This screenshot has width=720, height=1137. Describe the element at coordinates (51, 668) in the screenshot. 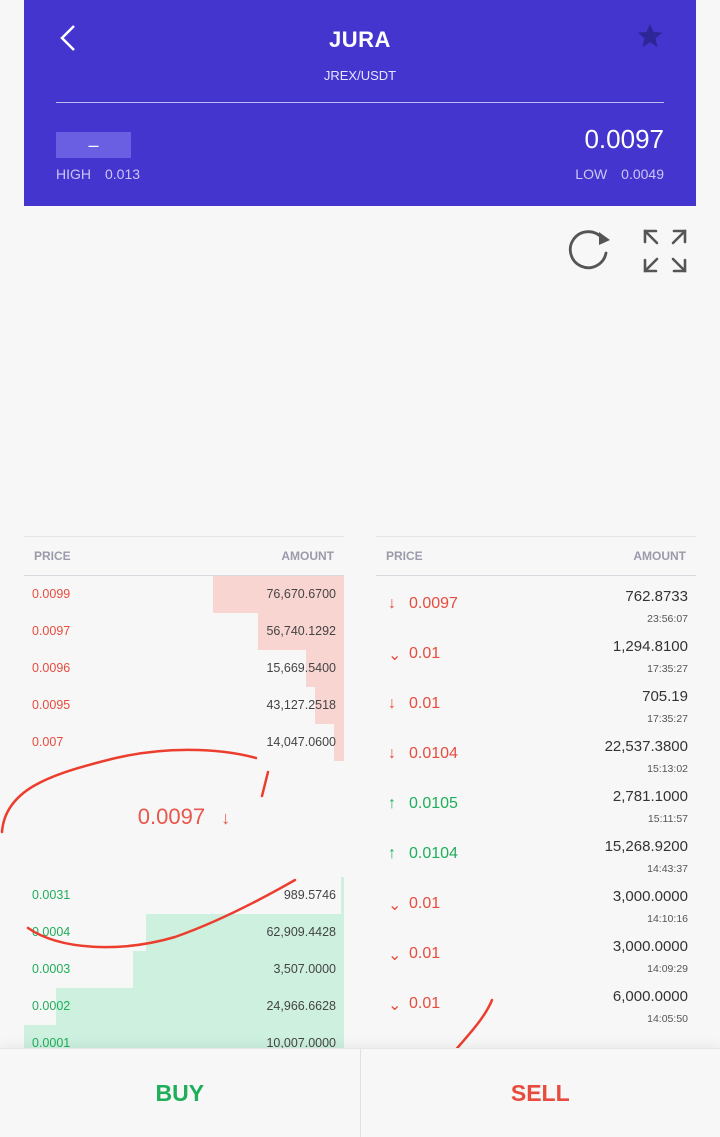

I see `ask-price: 0.0096` at that location.